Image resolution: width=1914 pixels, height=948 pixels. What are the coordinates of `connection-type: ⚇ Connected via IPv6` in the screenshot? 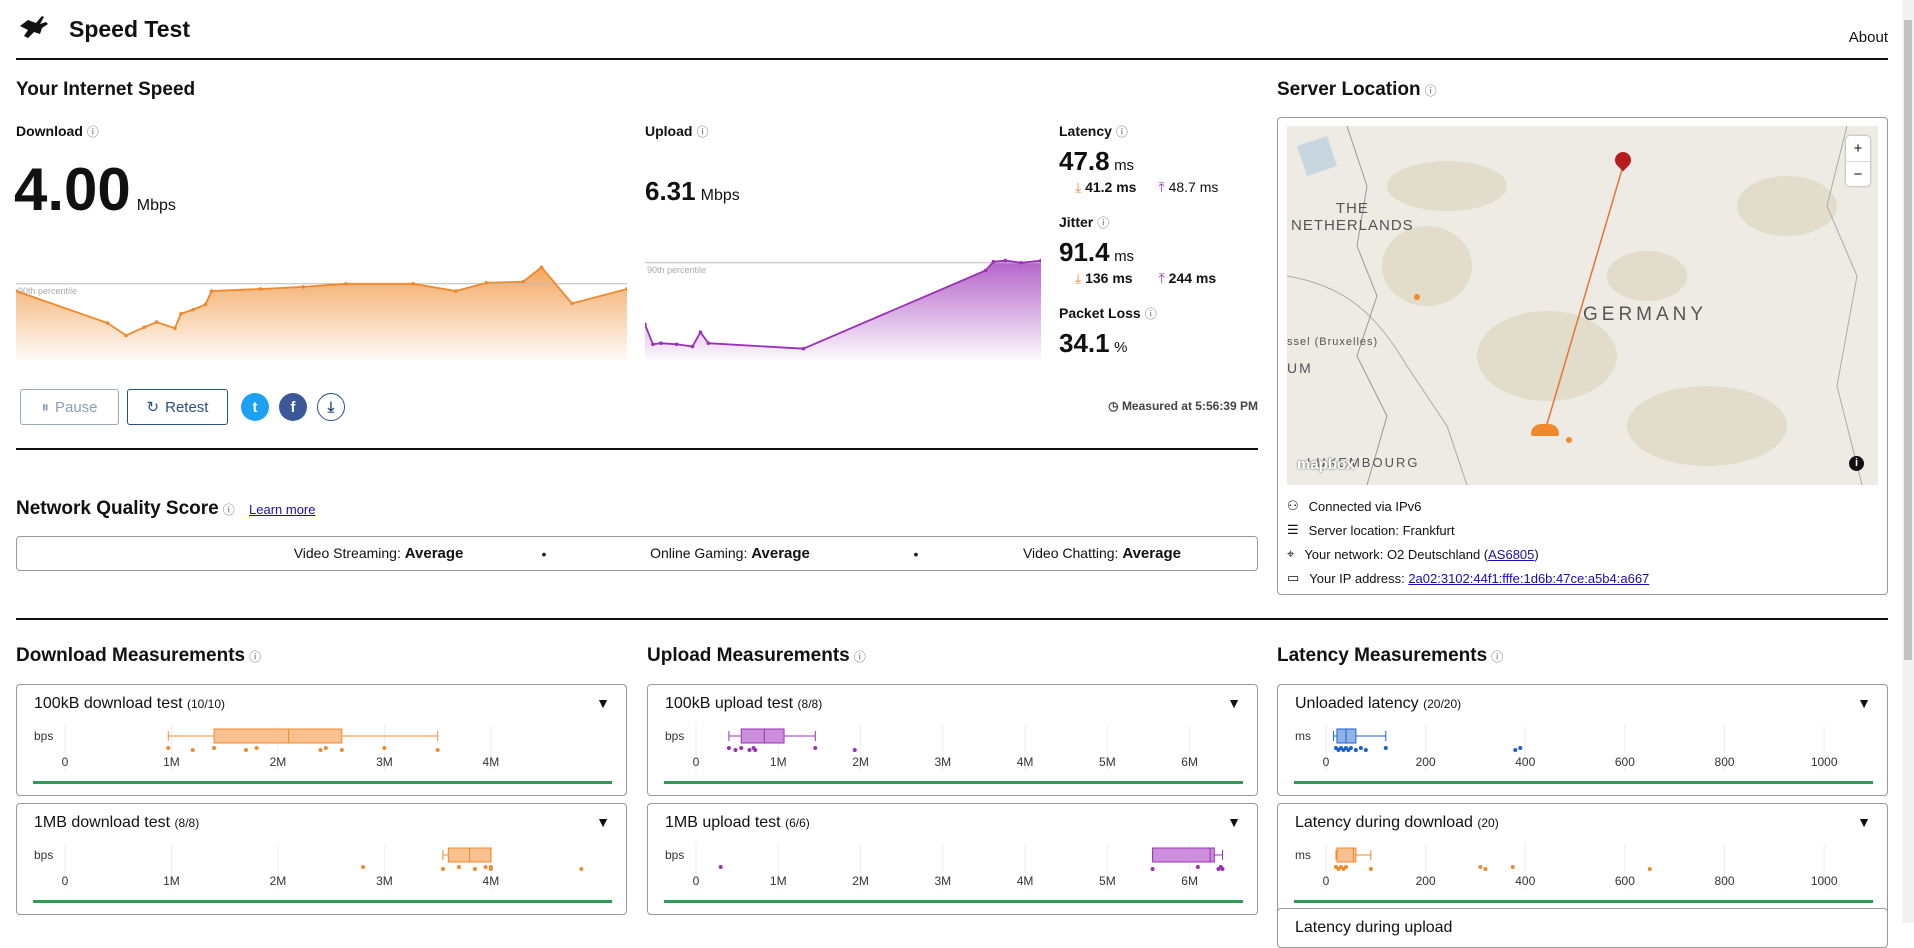 It's located at (1354, 506).